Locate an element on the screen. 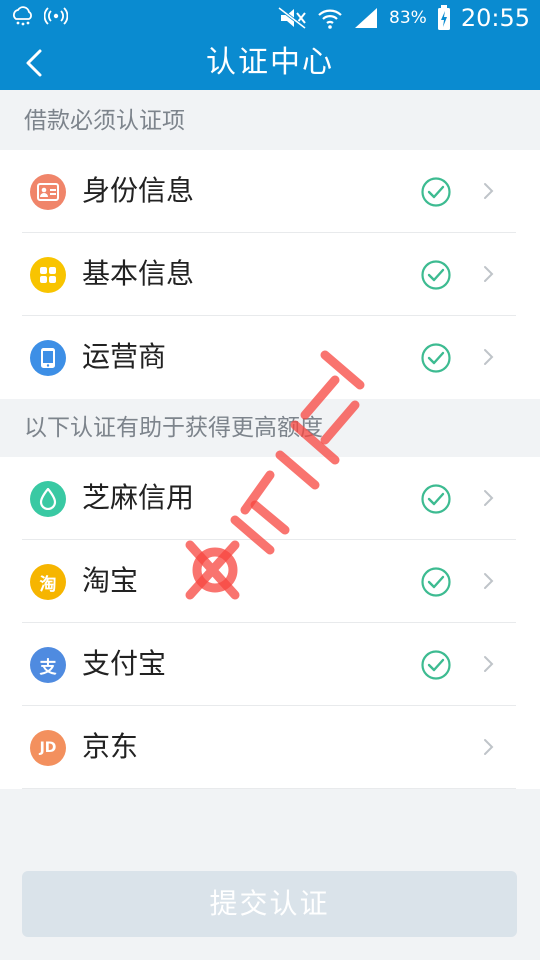 The width and height of the screenshot is (540, 960). verification-item-label: 芝麻信用 is located at coordinates (138, 497).